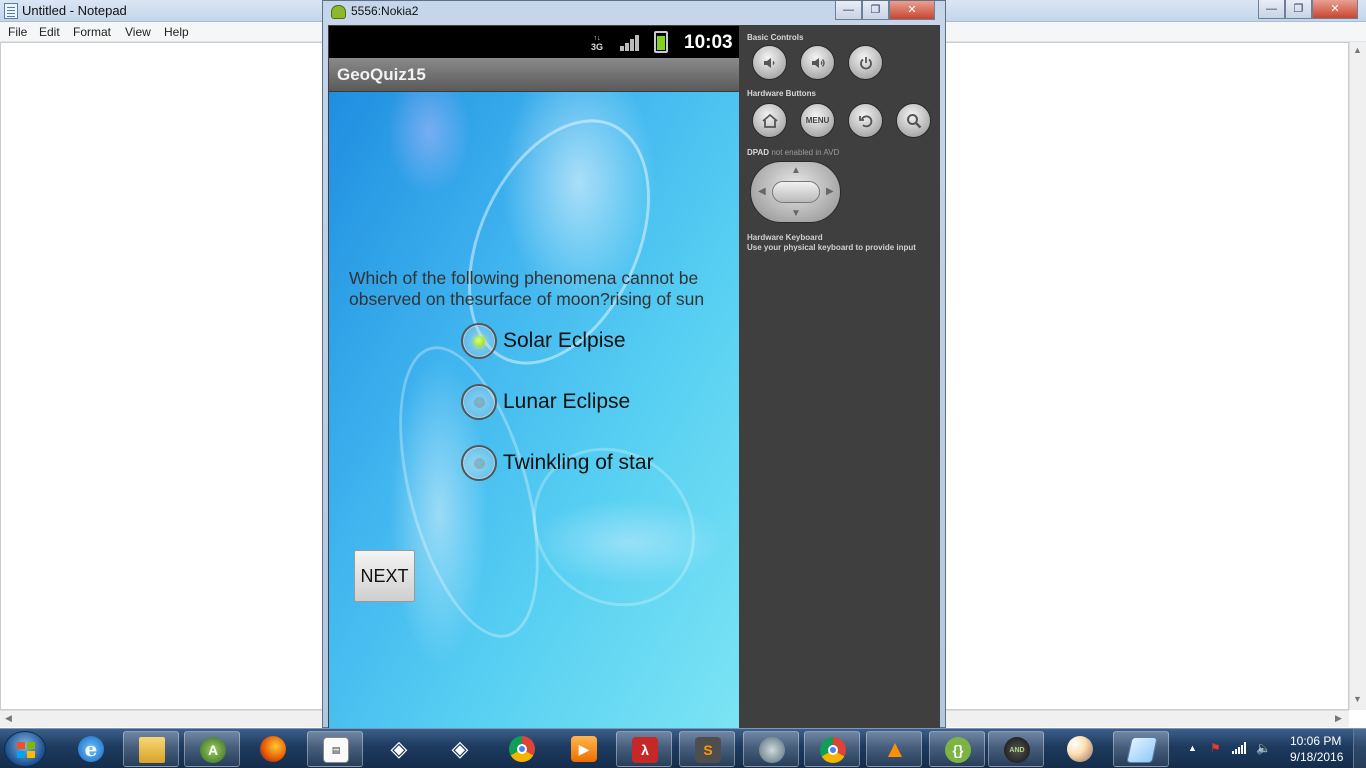  Describe the element at coordinates (865, 62) in the screenshot. I see `power-button` at that location.